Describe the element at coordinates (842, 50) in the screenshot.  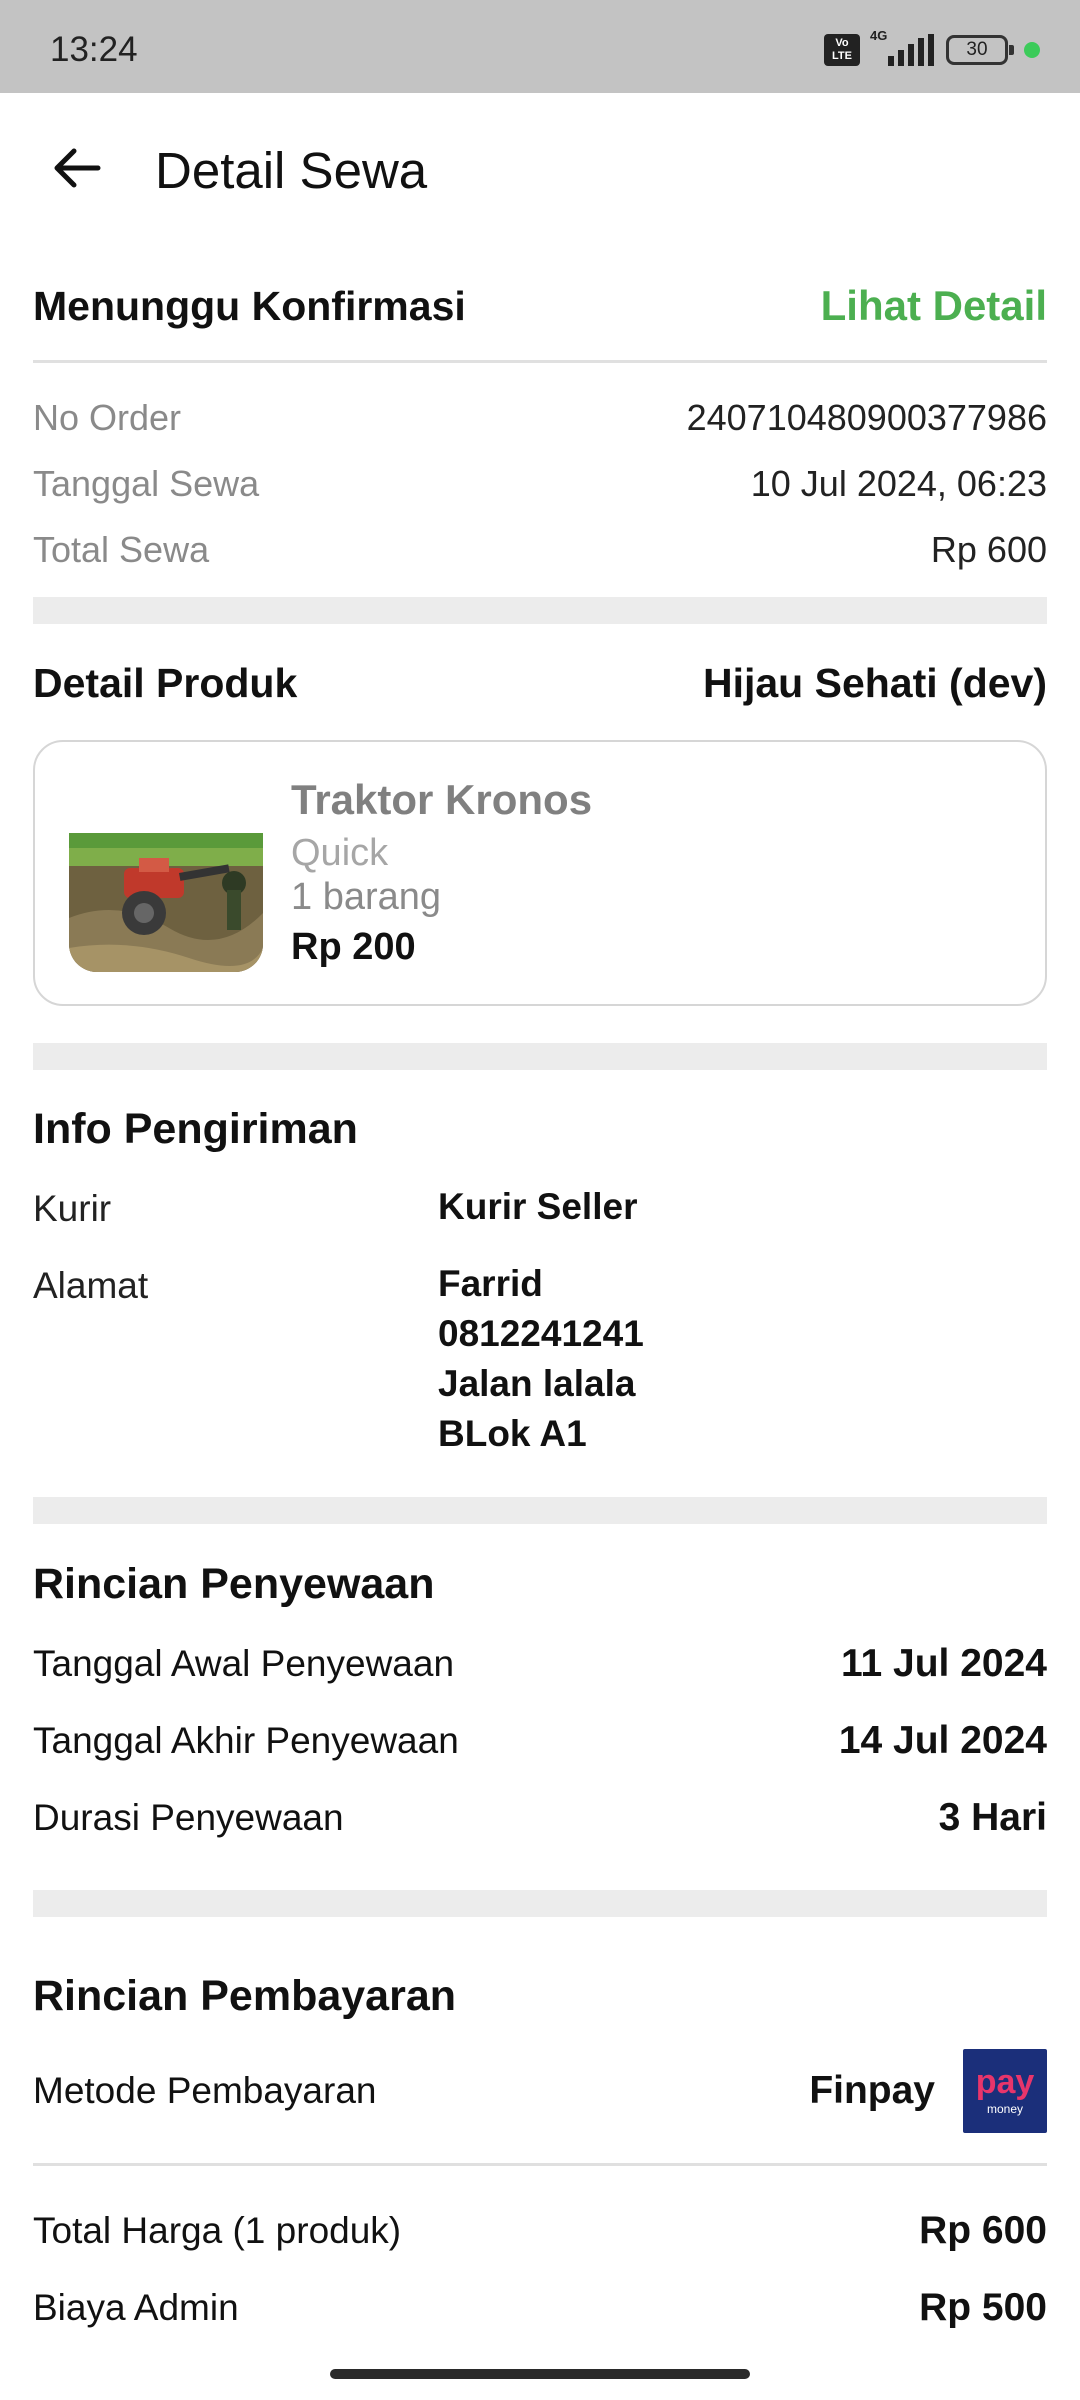
I see `volte-icon: Vo LTE` at that location.